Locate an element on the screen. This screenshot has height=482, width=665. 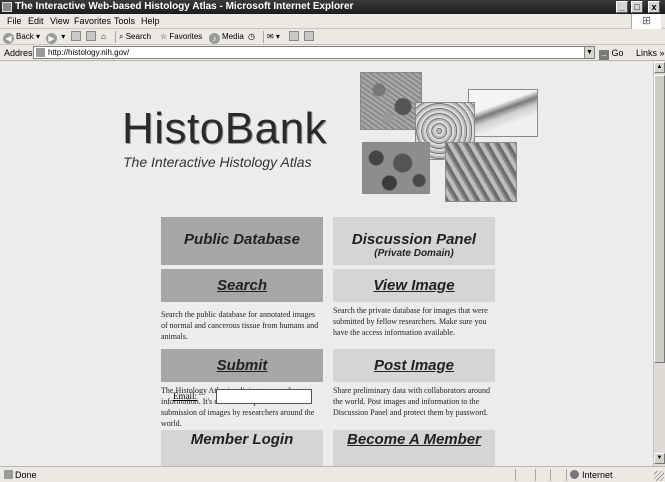
stop-icon is located at coordinates (76, 36).